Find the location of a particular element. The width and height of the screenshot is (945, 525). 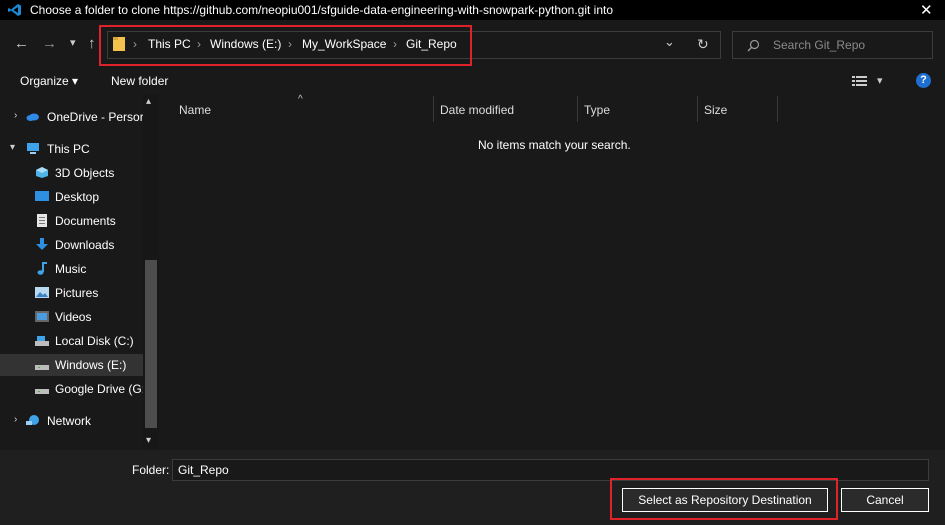

cancel-button: Cancel is located at coordinates (885, 500).